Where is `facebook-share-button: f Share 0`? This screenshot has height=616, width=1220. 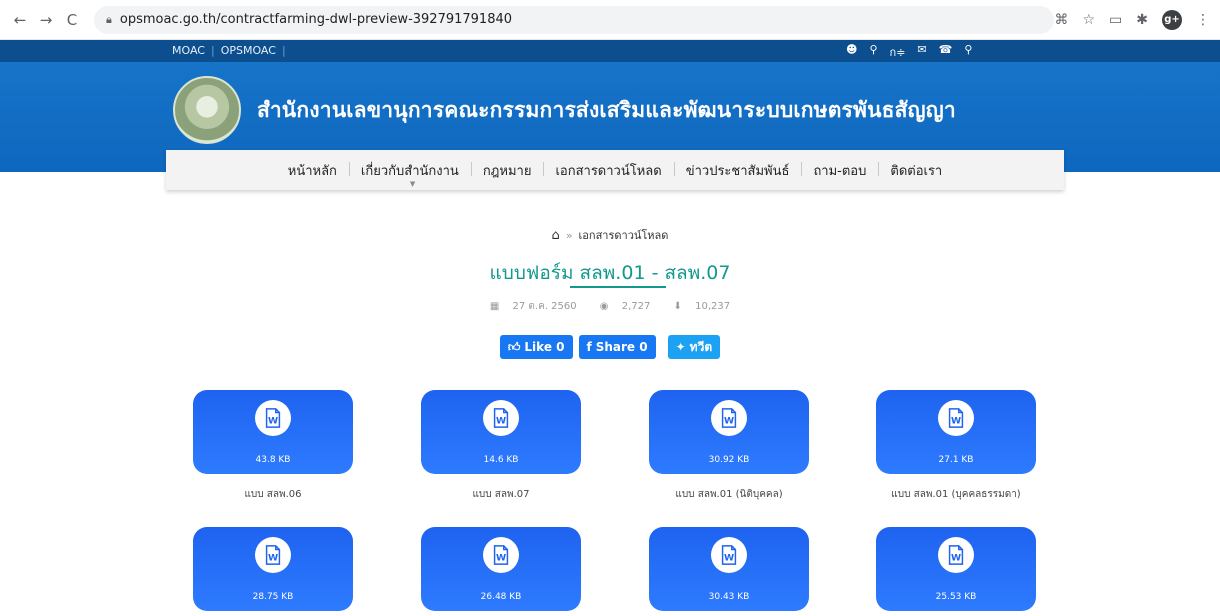 facebook-share-button: f Share 0 is located at coordinates (617, 347).